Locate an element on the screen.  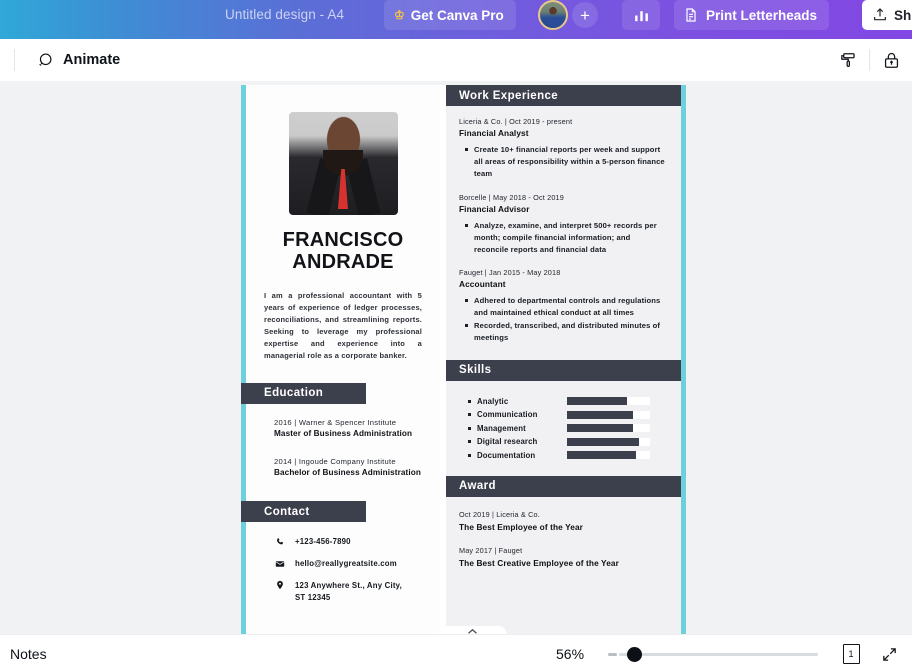
document-title: Untitled design - A4 is located at coordinates (284, 15).